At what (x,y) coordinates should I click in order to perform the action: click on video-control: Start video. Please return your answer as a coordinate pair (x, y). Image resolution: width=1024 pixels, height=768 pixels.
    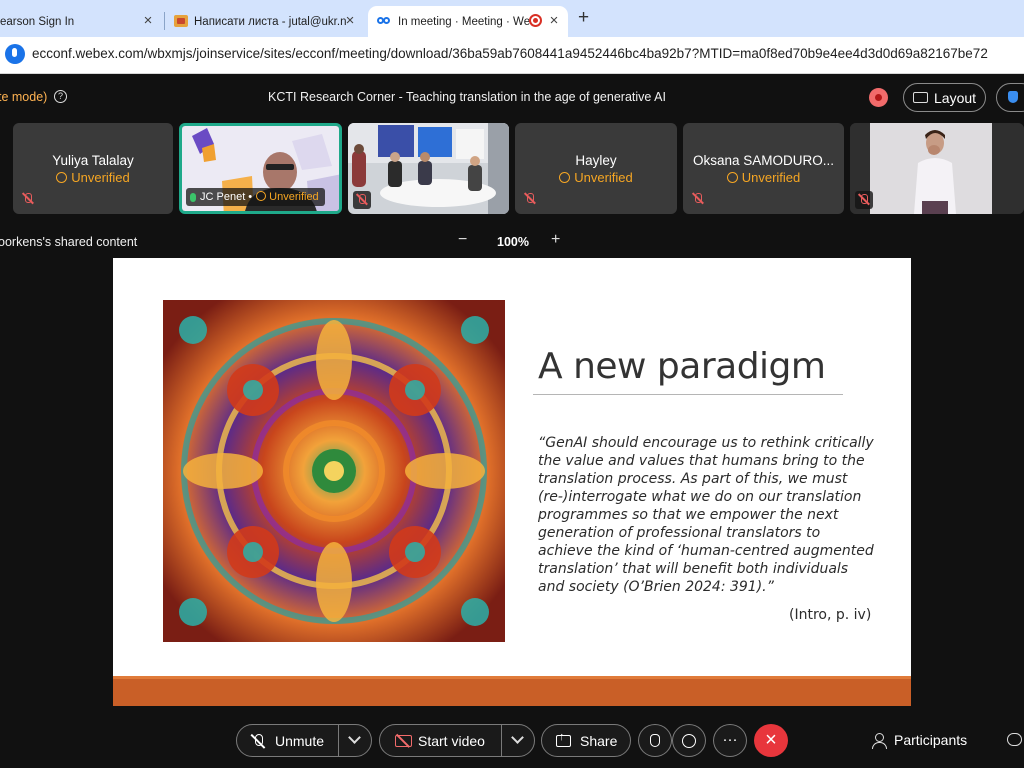
    Looking at the image, I should click on (457, 740).